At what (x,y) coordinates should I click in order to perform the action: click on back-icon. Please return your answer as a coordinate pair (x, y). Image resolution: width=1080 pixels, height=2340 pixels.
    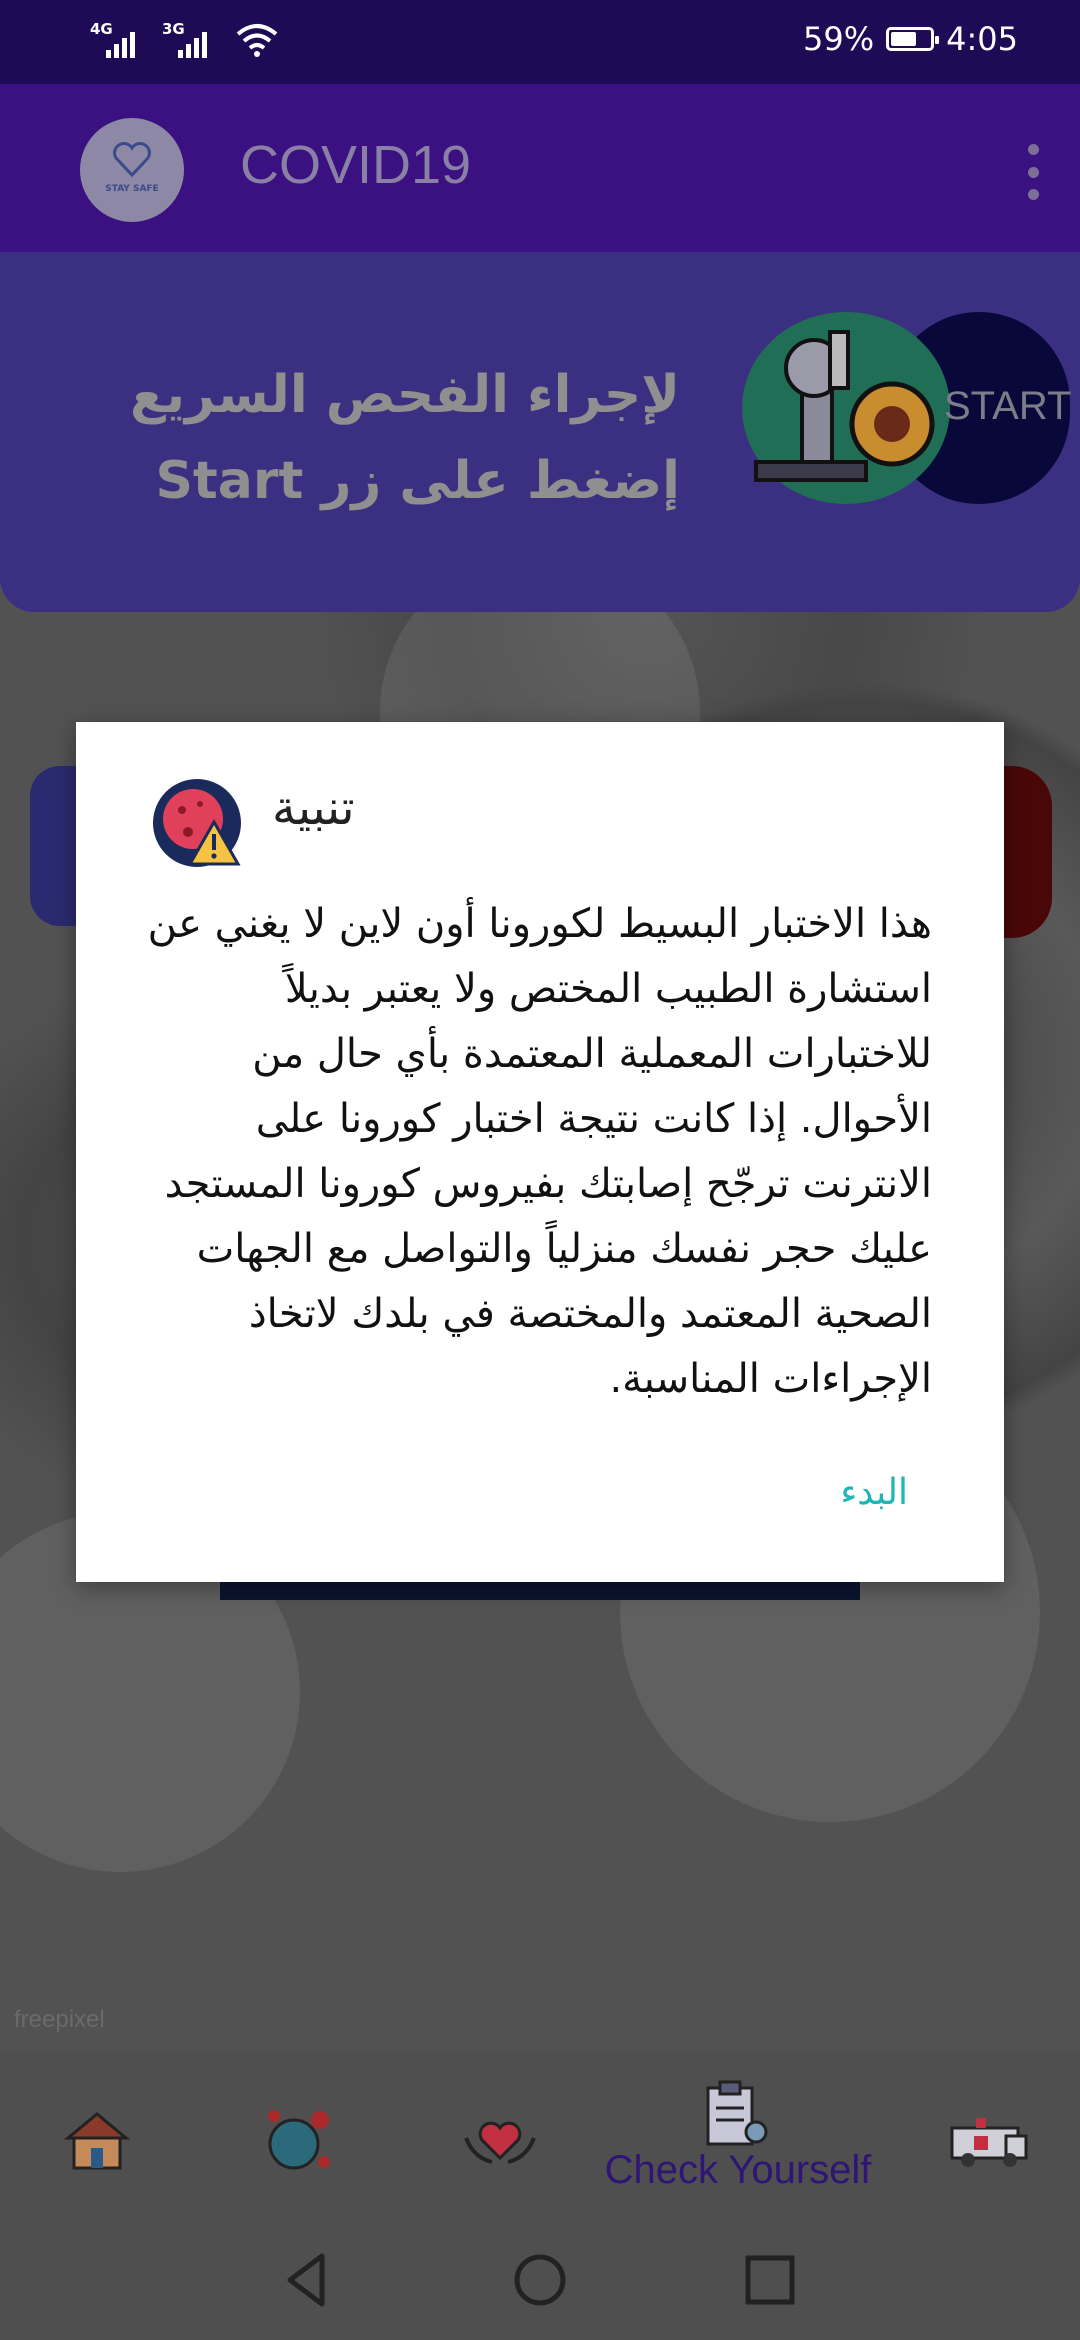
    Looking at the image, I should click on (308, 2280).